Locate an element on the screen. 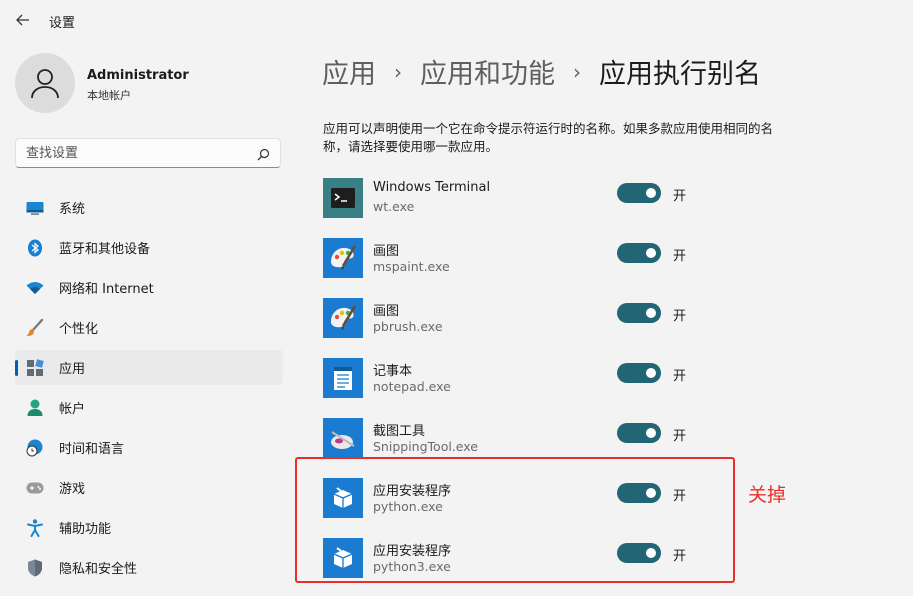 This screenshot has height=596, width=913. alias-exe: wt.exe is located at coordinates (394, 206).